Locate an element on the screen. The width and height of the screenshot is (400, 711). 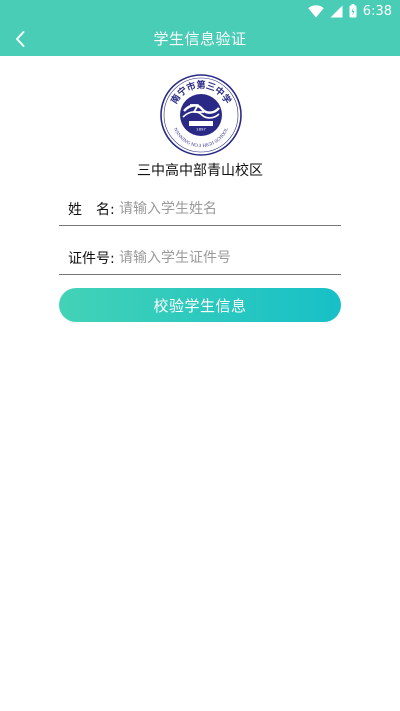
student-id-input is located at coordinates (228, 258).